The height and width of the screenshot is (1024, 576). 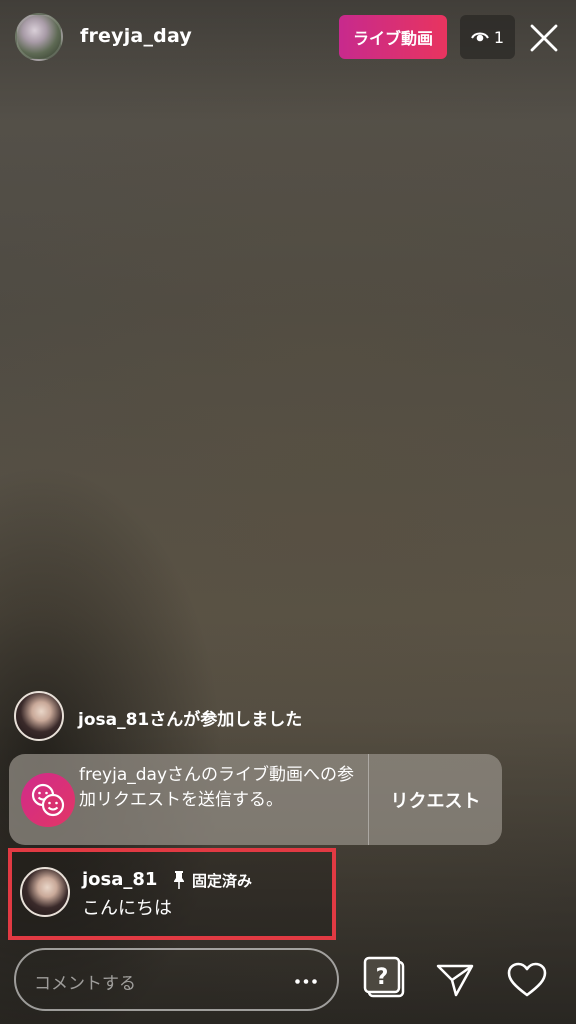 What do you see at coordinates (435, 799) in the screenshot?
I see `request-button: リクエスト` at bounding box center [435, 799].